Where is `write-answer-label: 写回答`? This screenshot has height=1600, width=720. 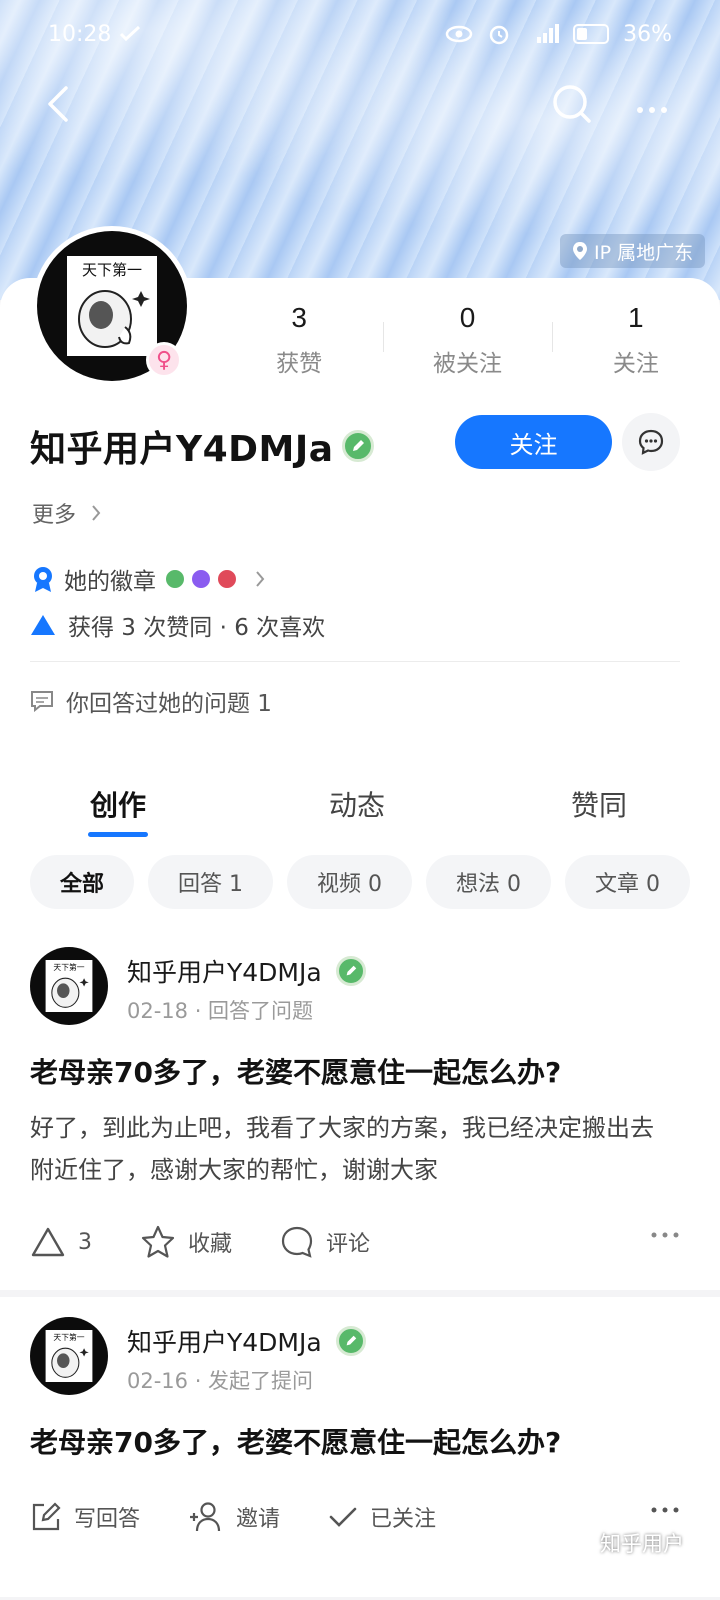
write-answer-label: 写回答 is located at coordinates (107, 1519).